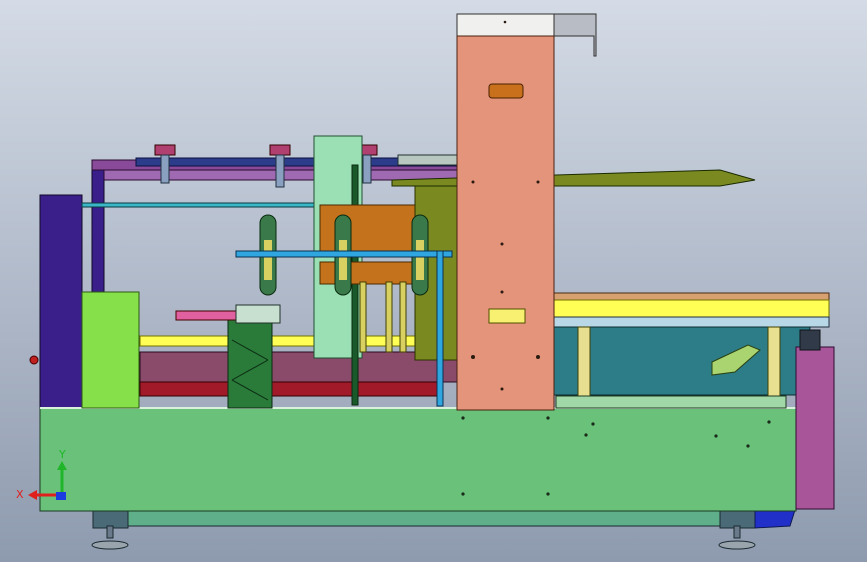  Describe the element at coordinates (62, 454) in the screenshot. I see `y-axis-label: Y` at that location.